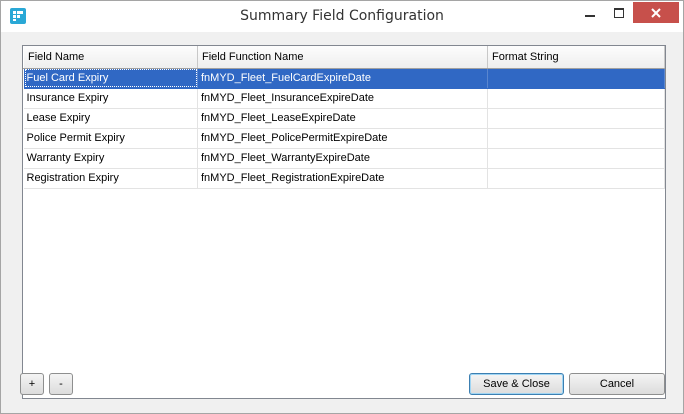  What do you see at coordinates (110, 118) in the screenshot?
I see `cell-field-name: Lease Expiry` at bounding box center [110, 118].